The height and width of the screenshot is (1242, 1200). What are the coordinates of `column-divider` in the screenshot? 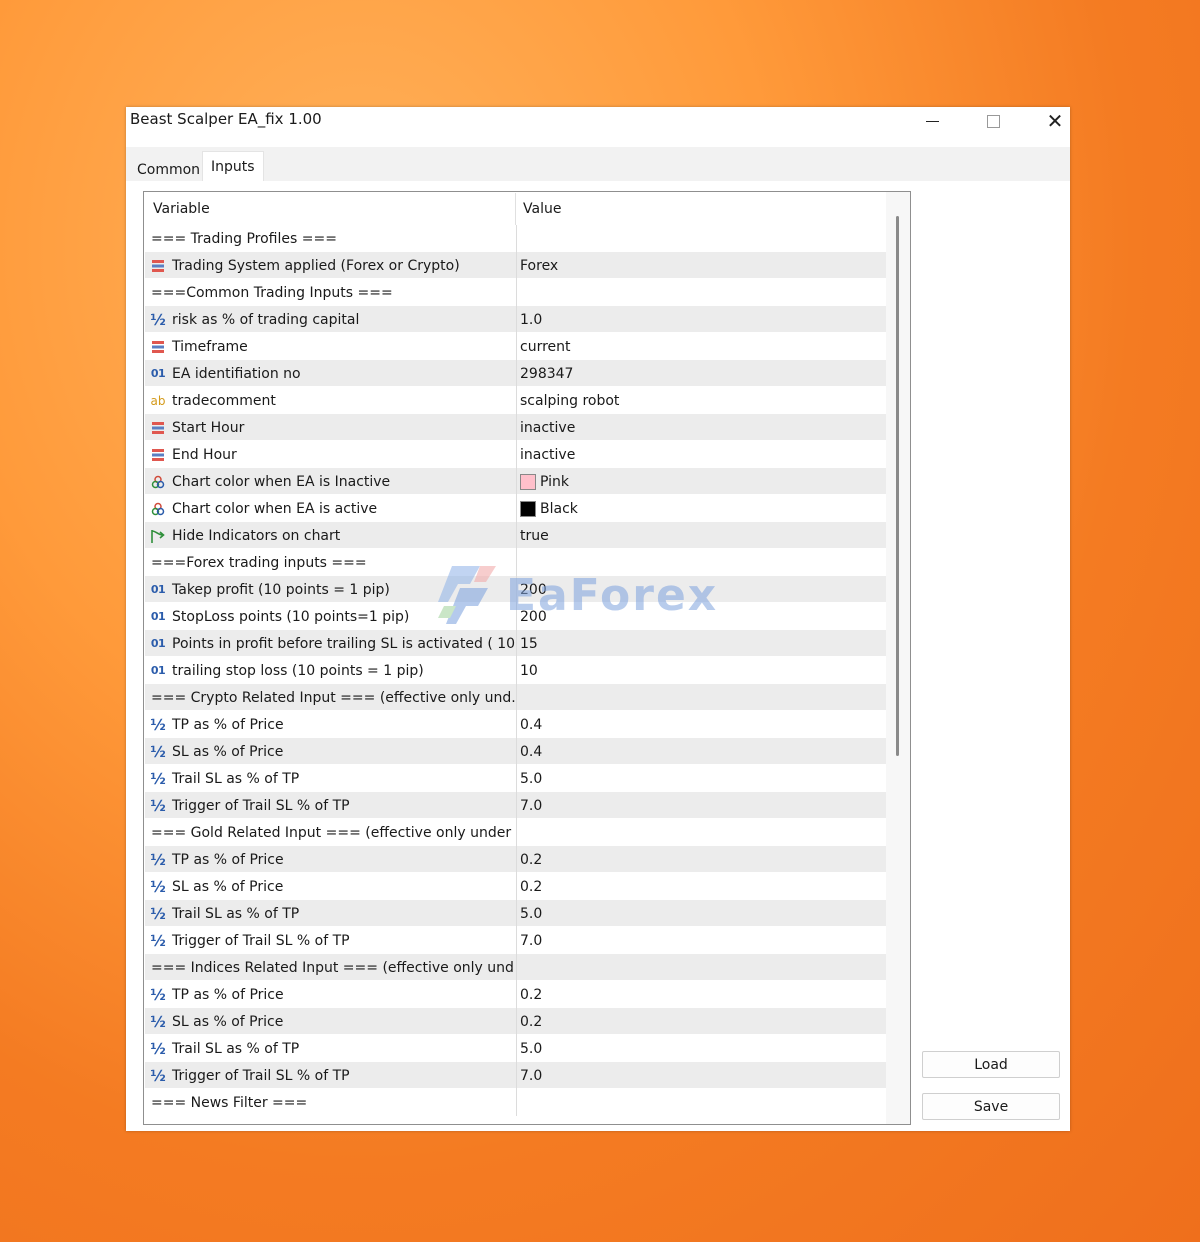 It's located at (515, 209).